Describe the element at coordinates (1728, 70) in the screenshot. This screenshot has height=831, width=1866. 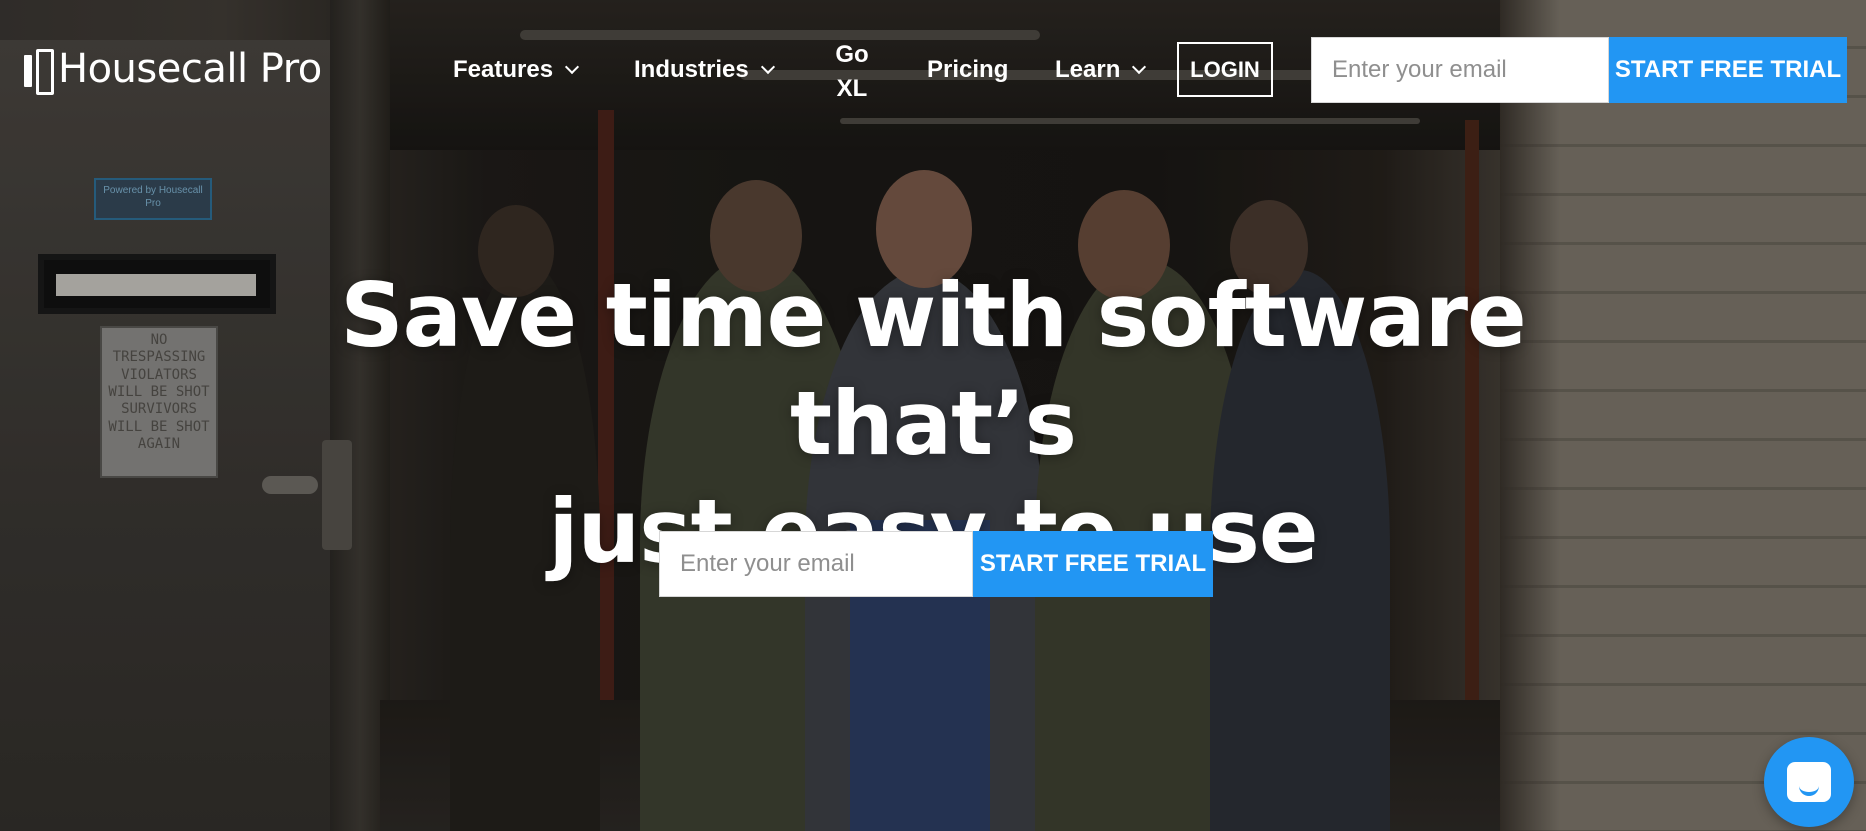
I see `header-start-free-trial-button: START FREE TRIAL` at that location.